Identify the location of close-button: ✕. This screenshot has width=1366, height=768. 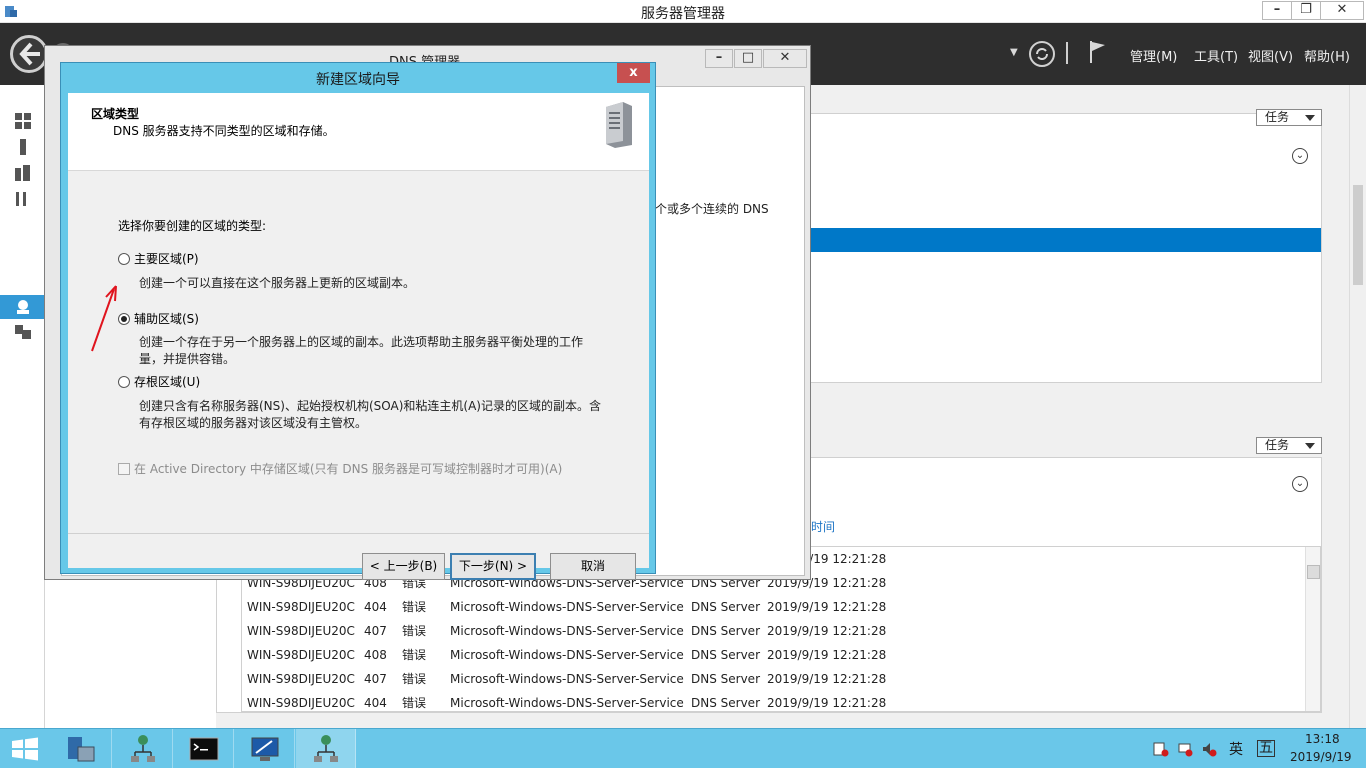
(1342, 10).